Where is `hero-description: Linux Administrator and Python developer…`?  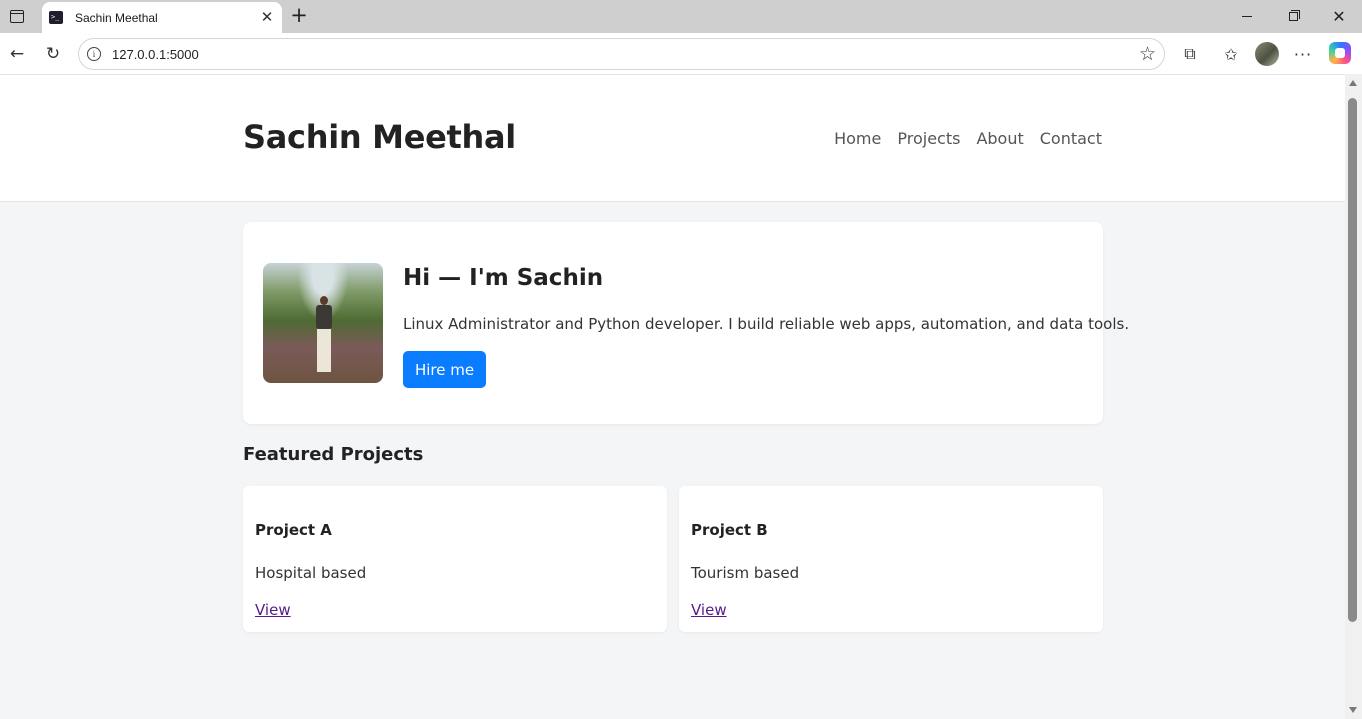 hero-description: Linux Administrator and Python developer… is located at coordinates (766, 324).